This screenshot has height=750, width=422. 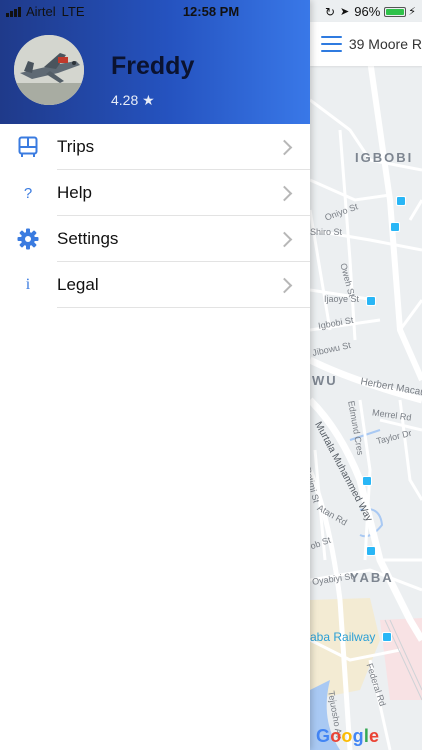 I want to click on menu-label-trips: Trips, so click(x=76, y=146).